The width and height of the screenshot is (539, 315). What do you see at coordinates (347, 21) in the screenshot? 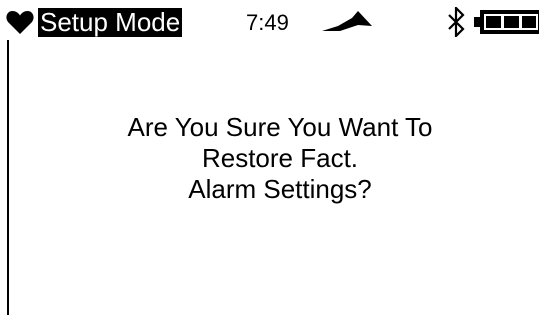
I see `signal-icon` at bounding box center [347, 21].